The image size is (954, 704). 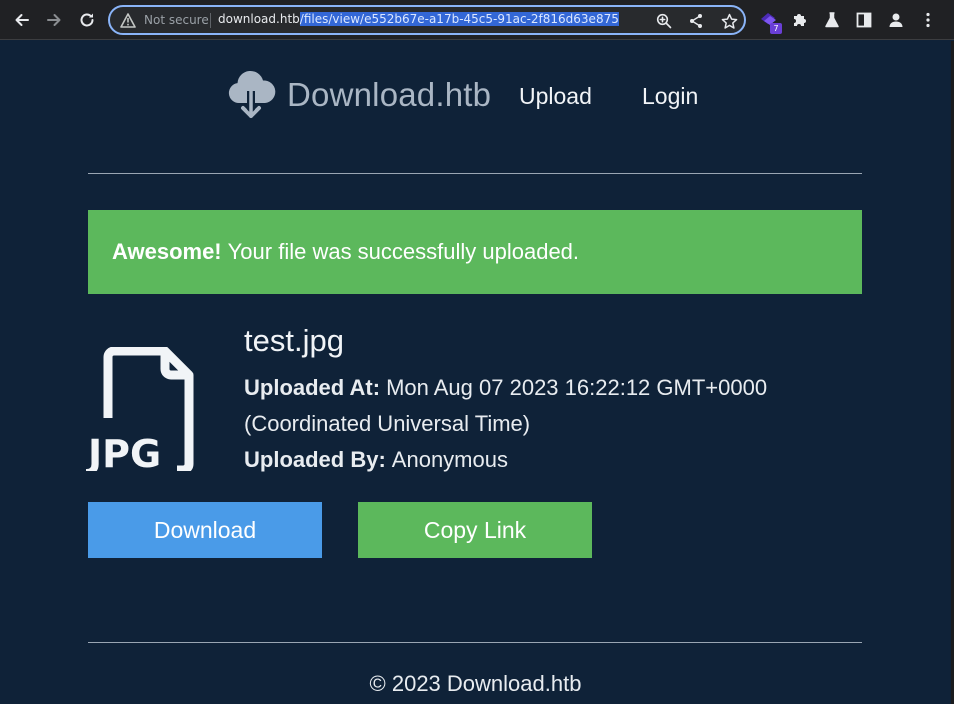 I want to click on file-type-label: JPG, so click(x=123, y=451).